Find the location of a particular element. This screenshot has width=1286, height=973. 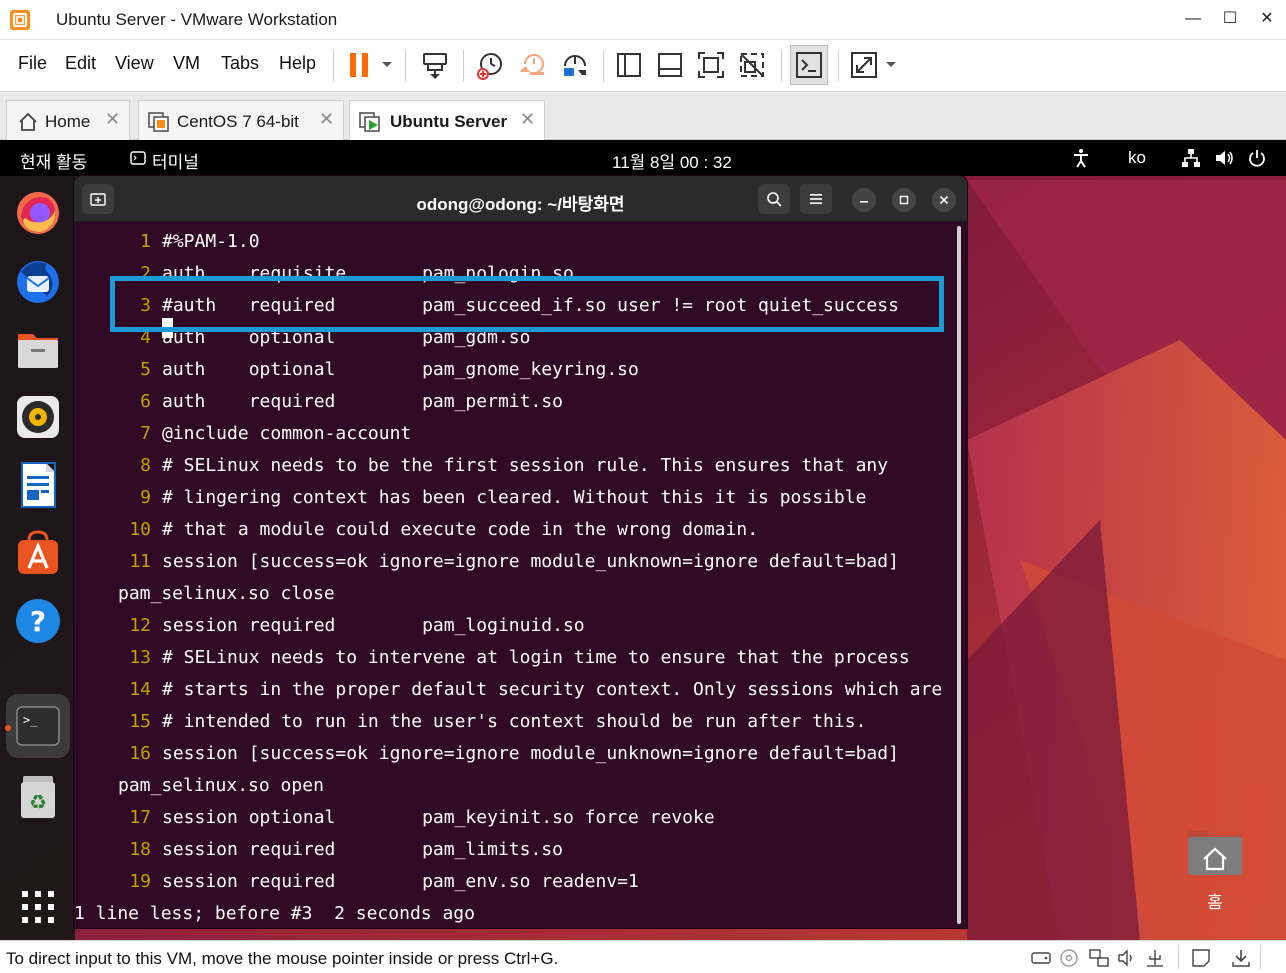

line-number: 1 is located at coordinates (145, 241).